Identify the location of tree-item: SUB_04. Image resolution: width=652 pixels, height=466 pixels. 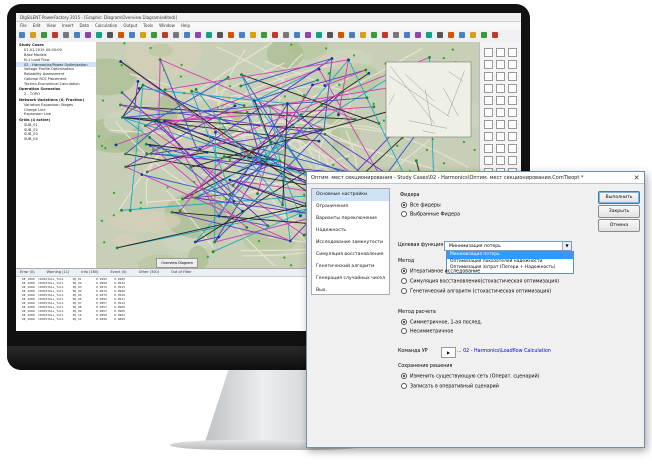
(56, 139).